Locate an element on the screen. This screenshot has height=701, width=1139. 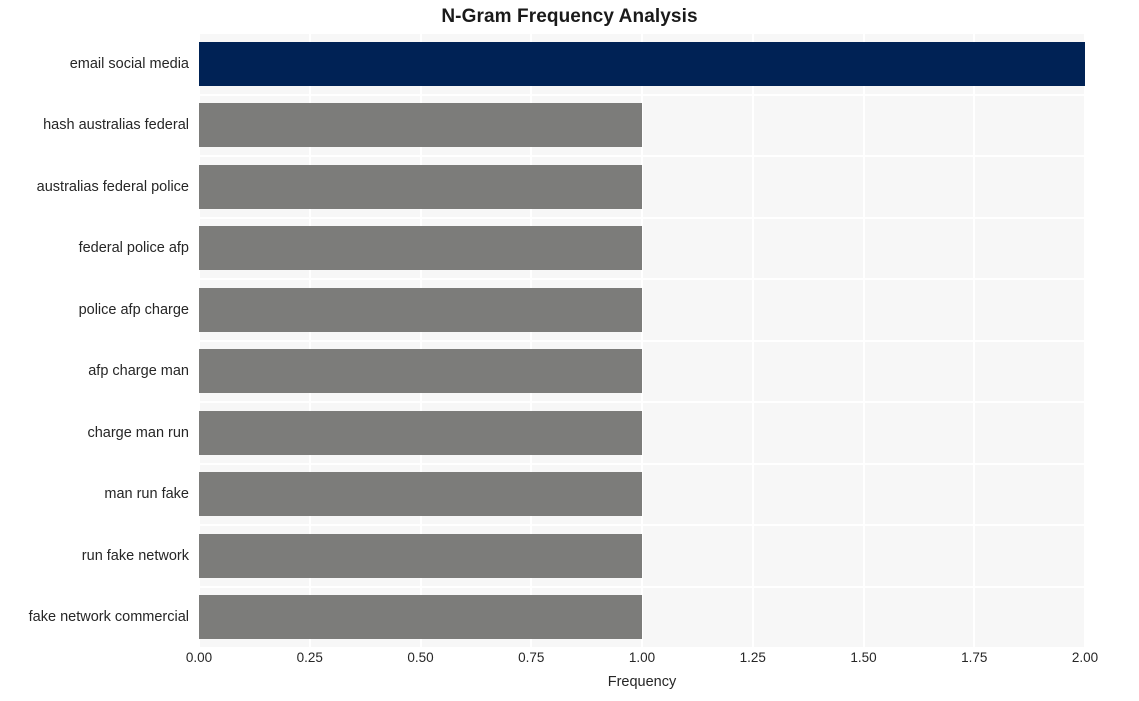
x-axis-tick-label: 1.50 is located at coordinates (863, 657).